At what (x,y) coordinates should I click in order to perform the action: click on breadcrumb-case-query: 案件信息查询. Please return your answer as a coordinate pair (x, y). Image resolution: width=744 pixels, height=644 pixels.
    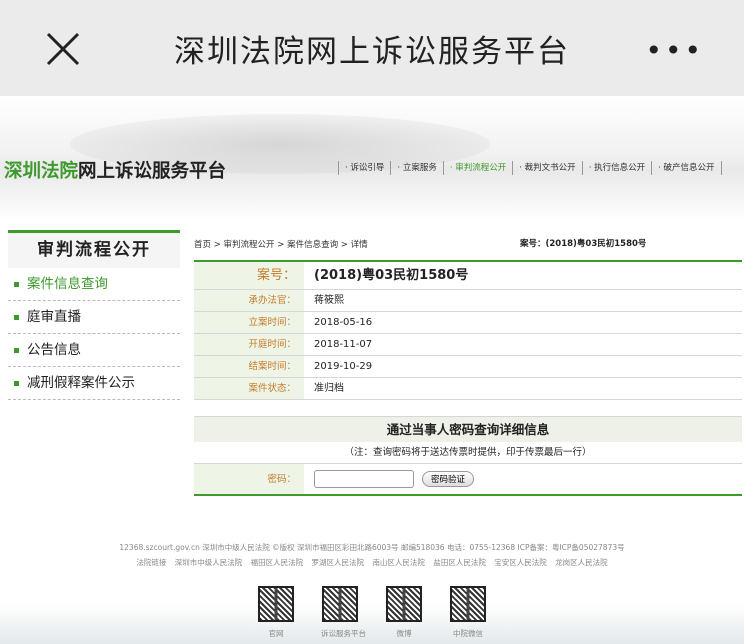
    Looking at the image, I should click on (312, 245).